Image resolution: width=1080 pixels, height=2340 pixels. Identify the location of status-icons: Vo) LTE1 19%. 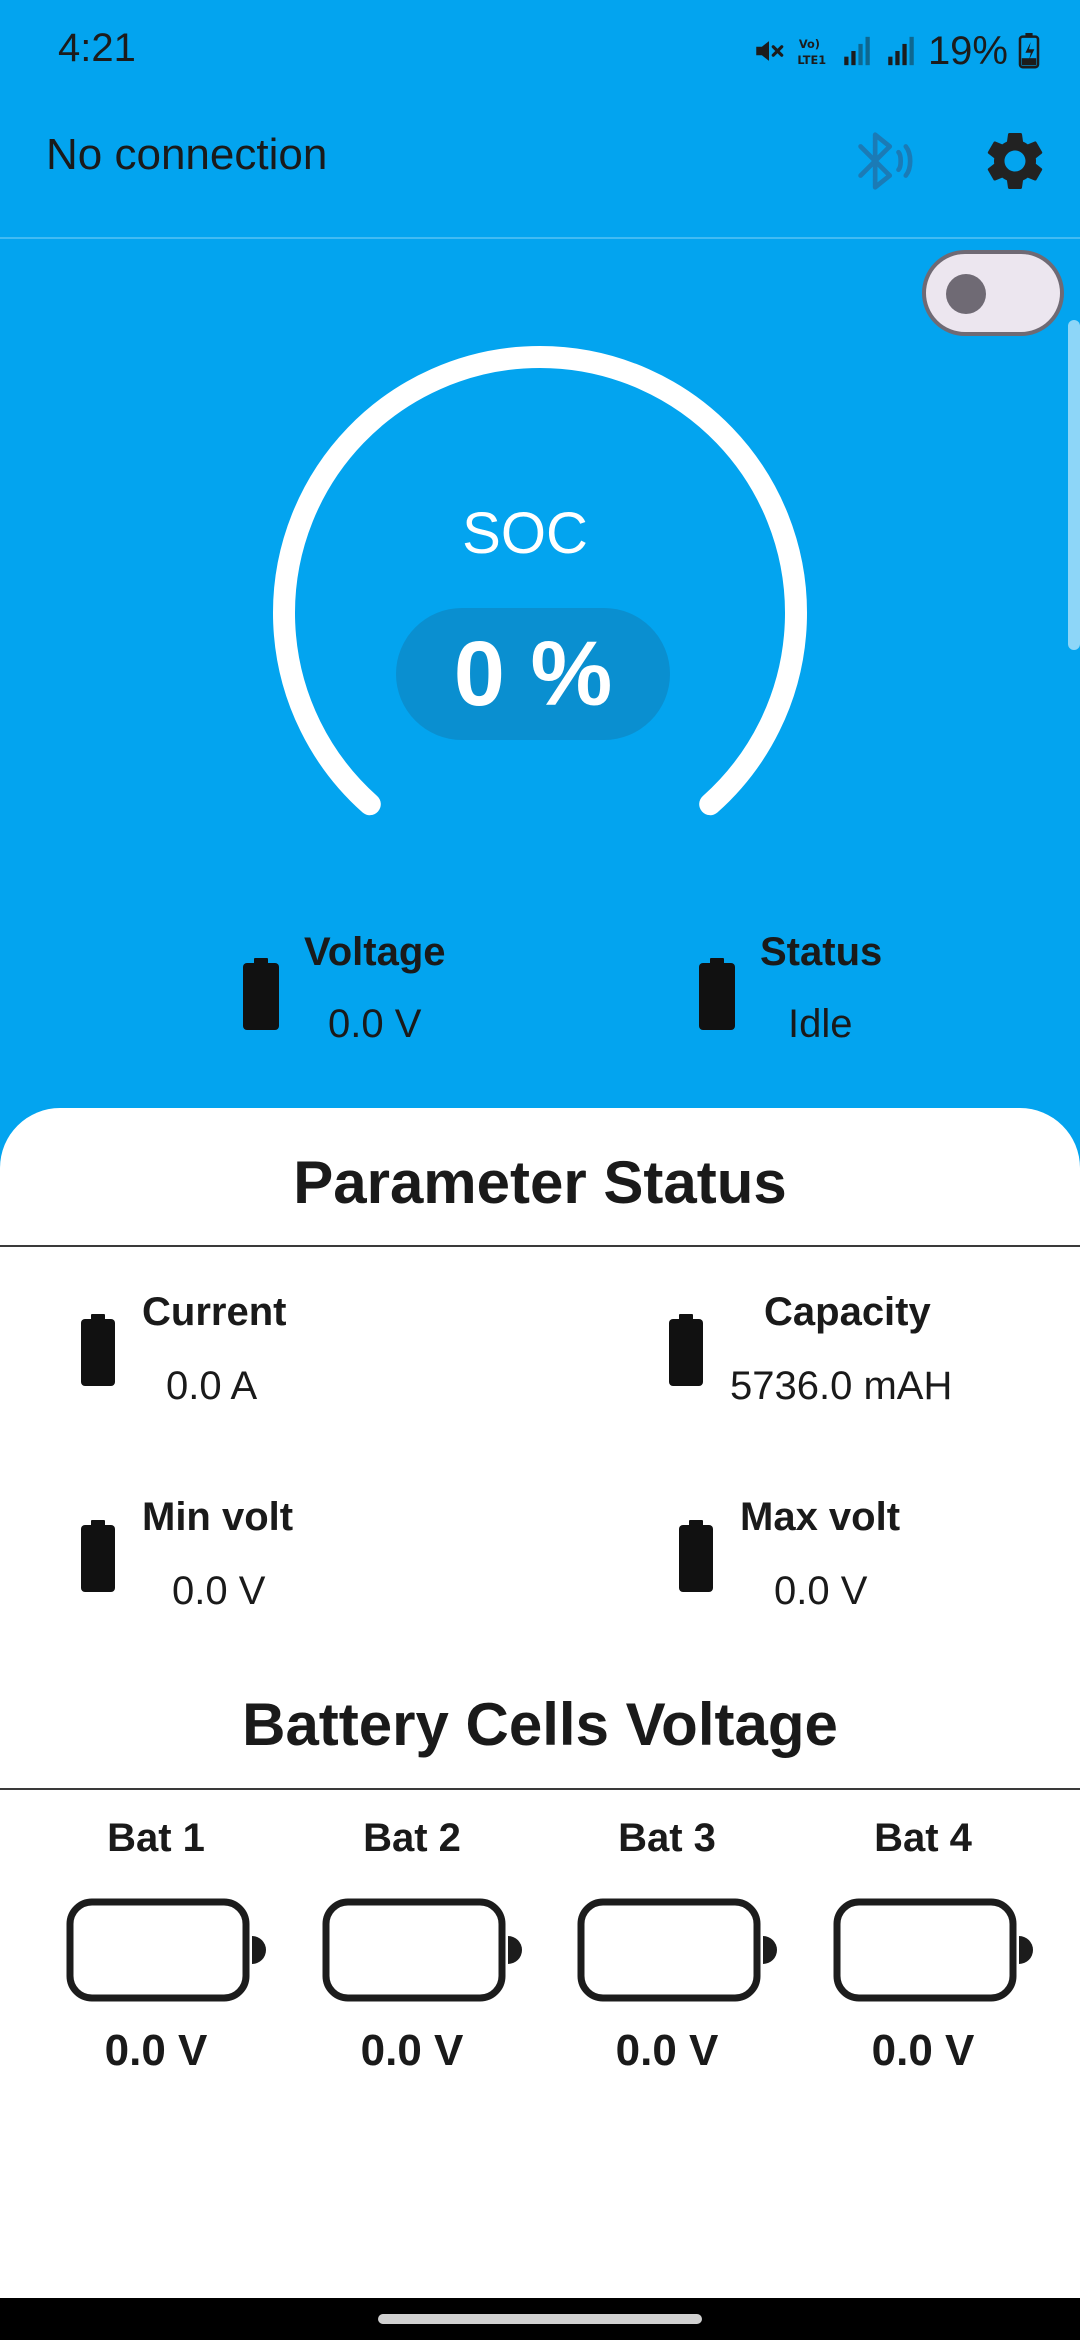
(896, 51).